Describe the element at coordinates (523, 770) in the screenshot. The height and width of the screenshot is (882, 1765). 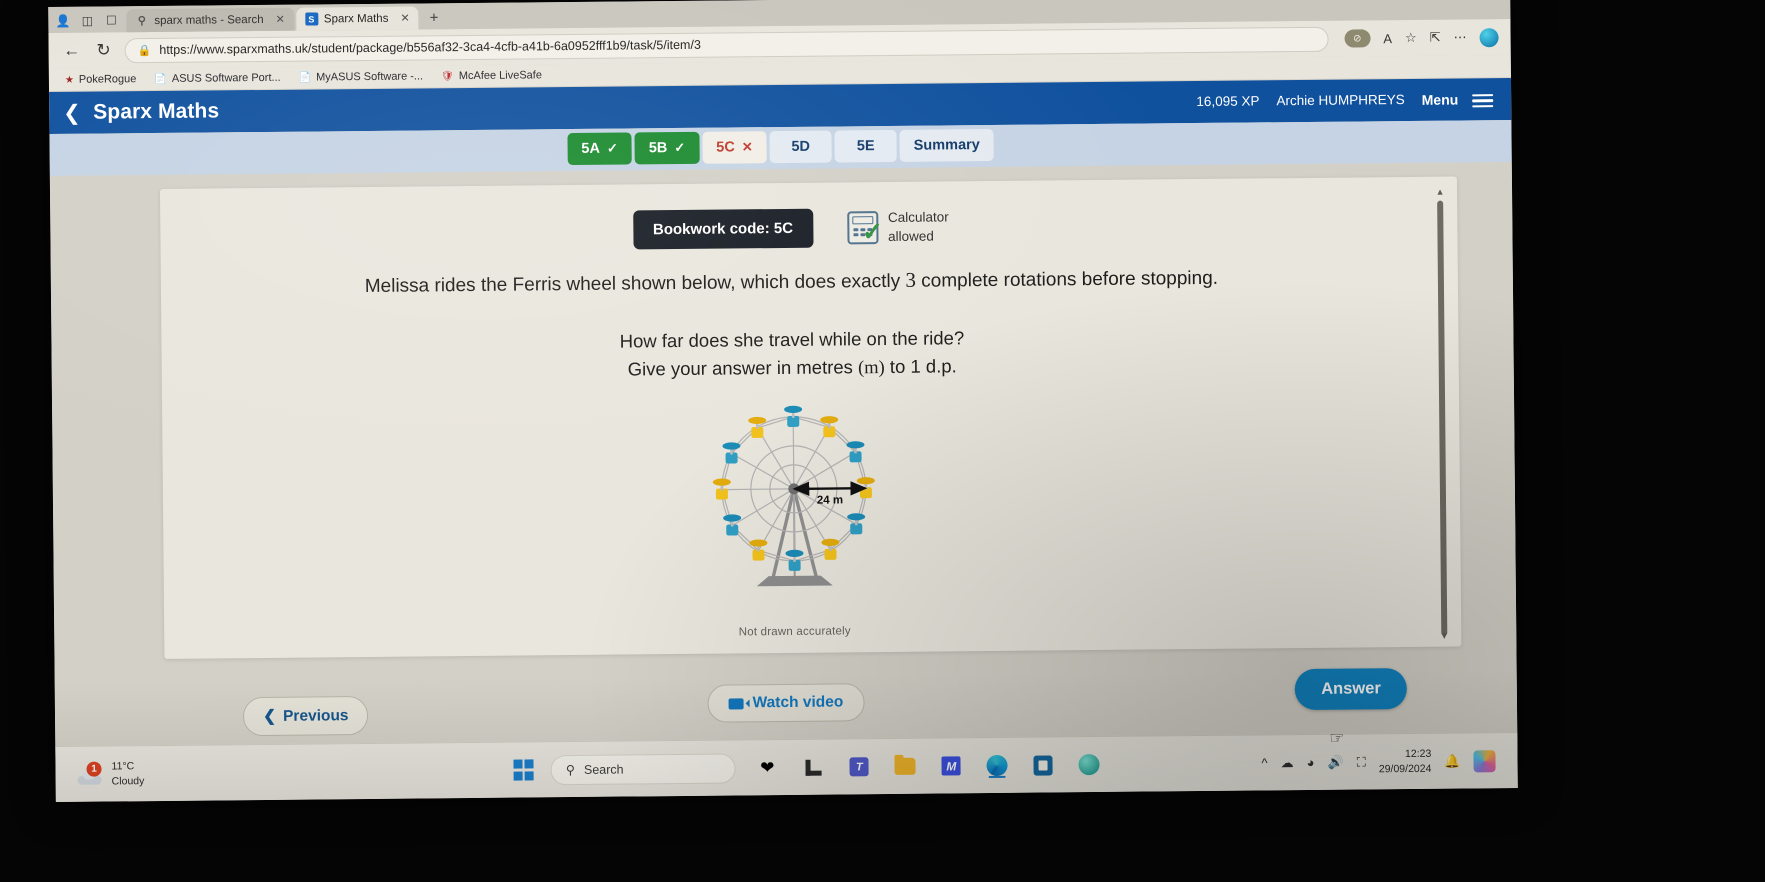
I see `windows-start-icon` at that location.